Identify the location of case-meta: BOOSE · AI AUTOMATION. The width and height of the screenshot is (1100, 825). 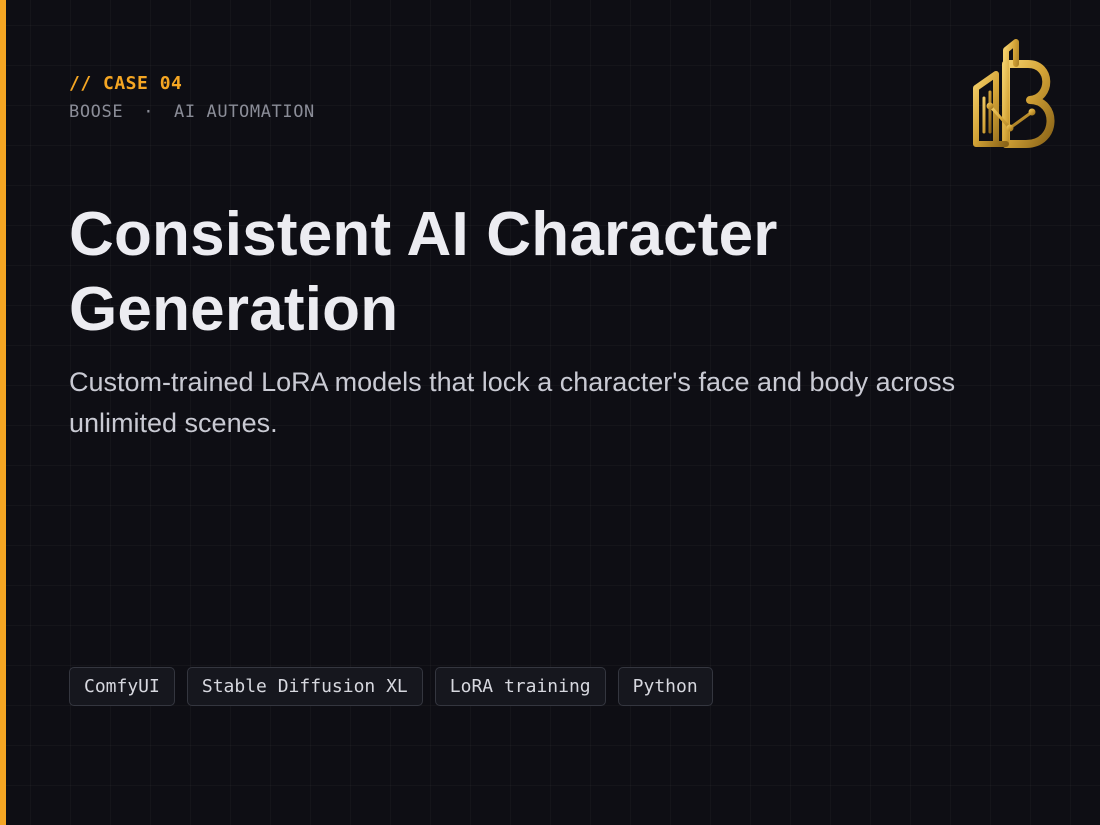
(192, 112).